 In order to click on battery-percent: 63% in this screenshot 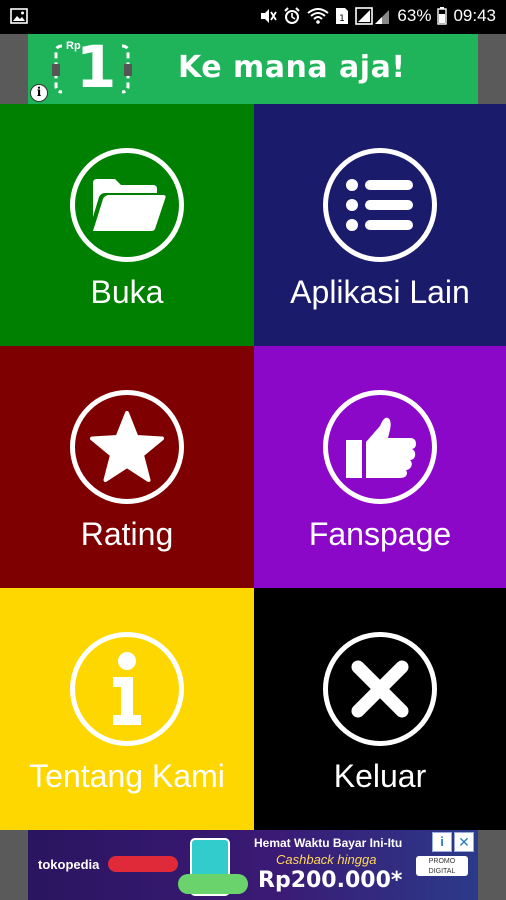, I will do `click(414, 15)`.